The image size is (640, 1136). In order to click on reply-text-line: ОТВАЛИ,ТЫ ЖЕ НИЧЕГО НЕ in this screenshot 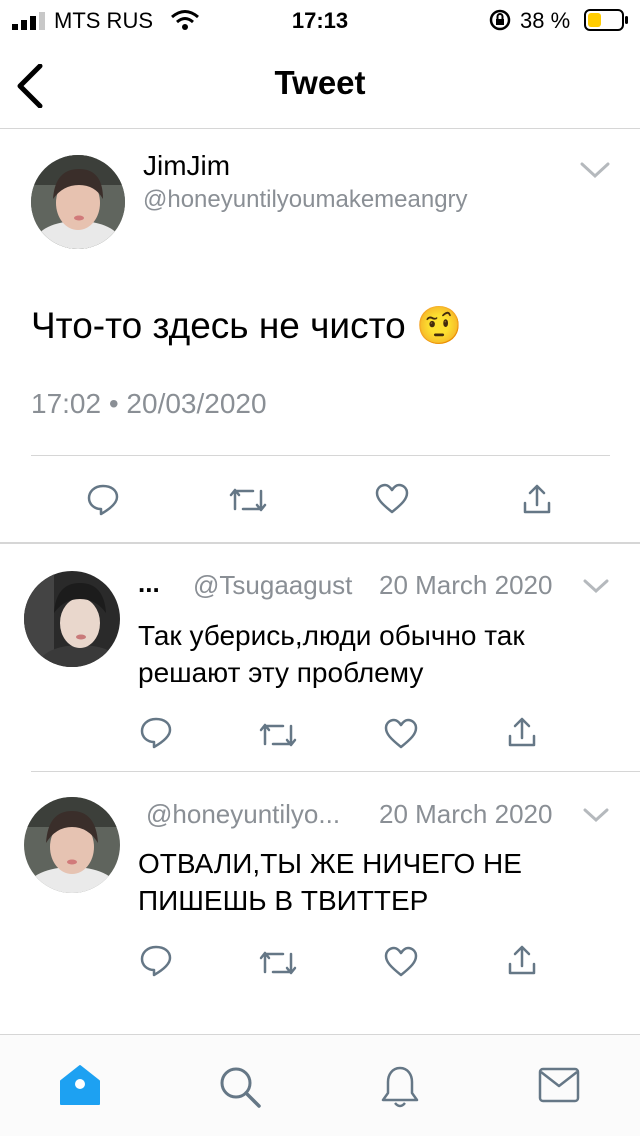, I will do `click(330, 863)`.